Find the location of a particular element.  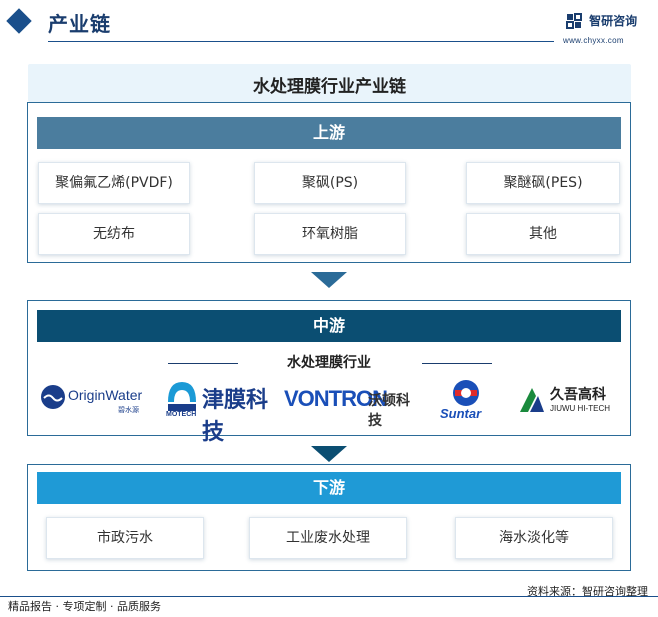

company-logo-motech: MOTECH 津膜科技 is located at coordinates (218, 409).